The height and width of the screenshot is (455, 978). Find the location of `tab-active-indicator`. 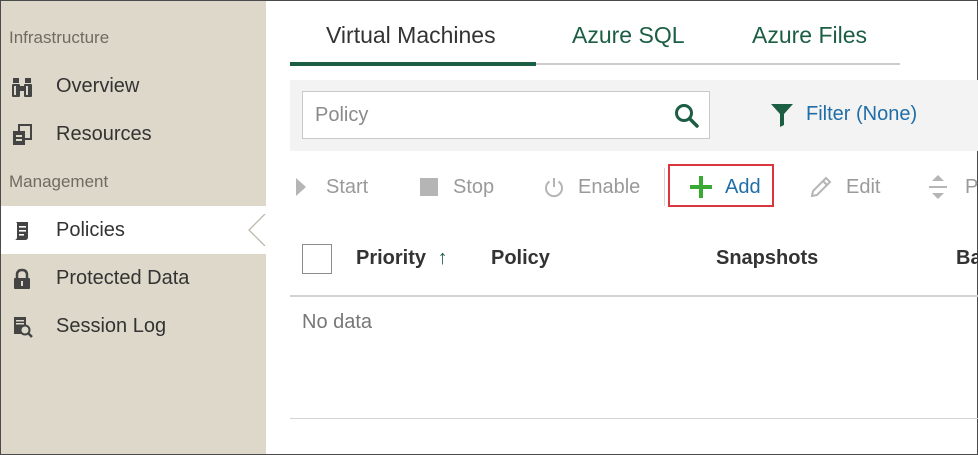

tab-active-indicator is located at coordinates (413, 64).